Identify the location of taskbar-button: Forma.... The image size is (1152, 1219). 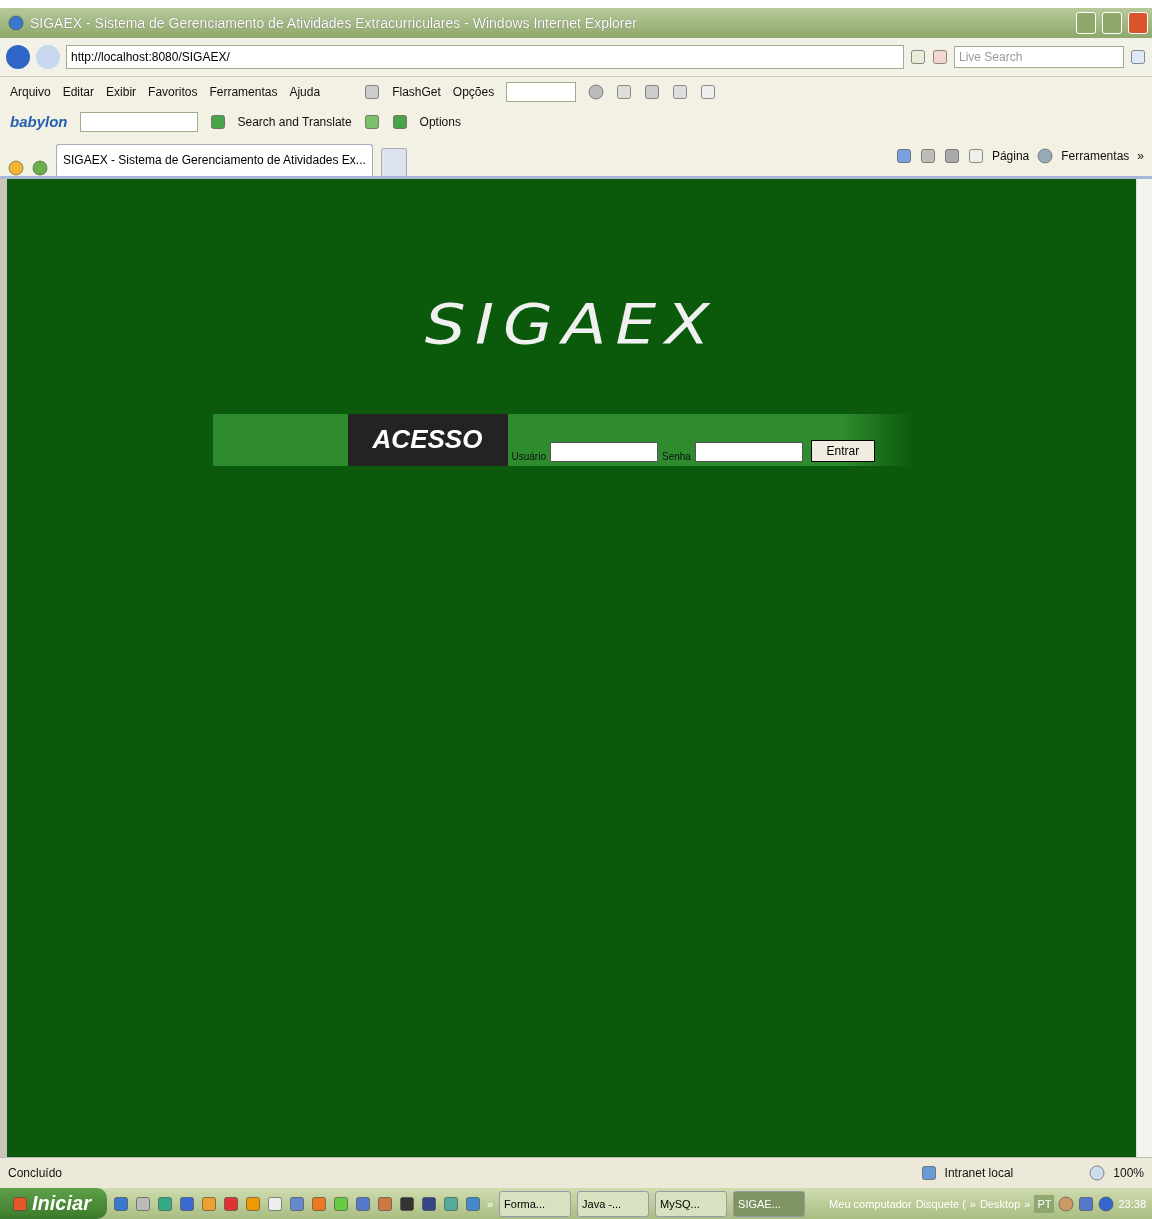
(535, 1203).